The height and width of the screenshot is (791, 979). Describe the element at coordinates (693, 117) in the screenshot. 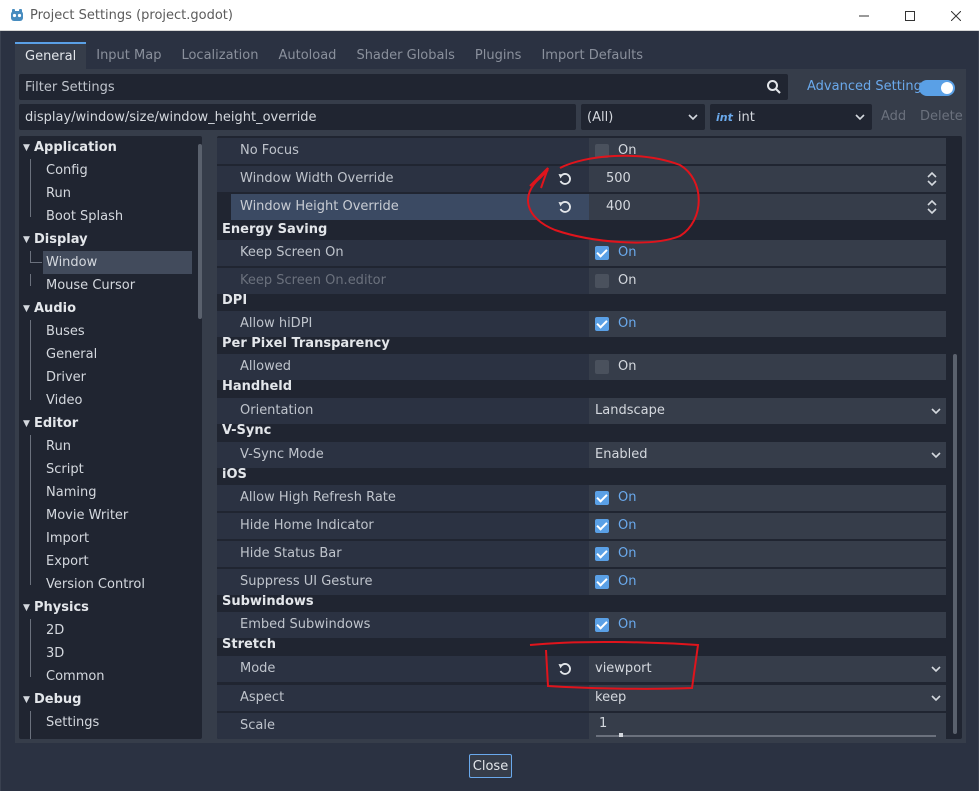

I see `chevron-down-icon` at that location.